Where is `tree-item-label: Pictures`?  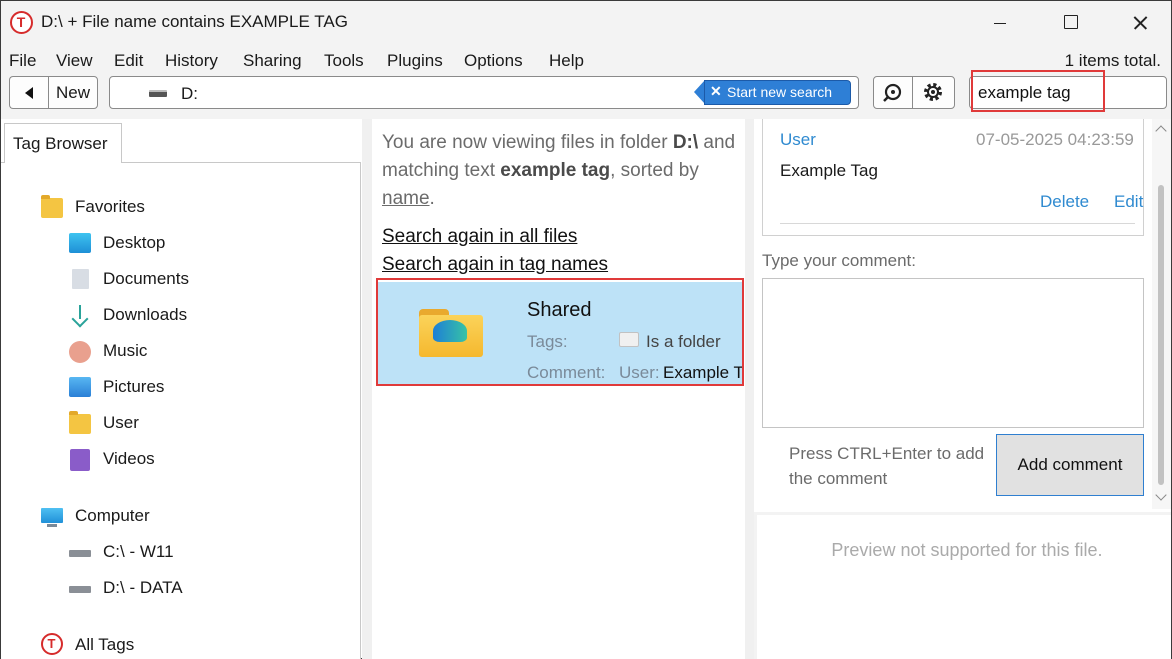
tree-item-label: Pictures is located at coordinates (134, 386).